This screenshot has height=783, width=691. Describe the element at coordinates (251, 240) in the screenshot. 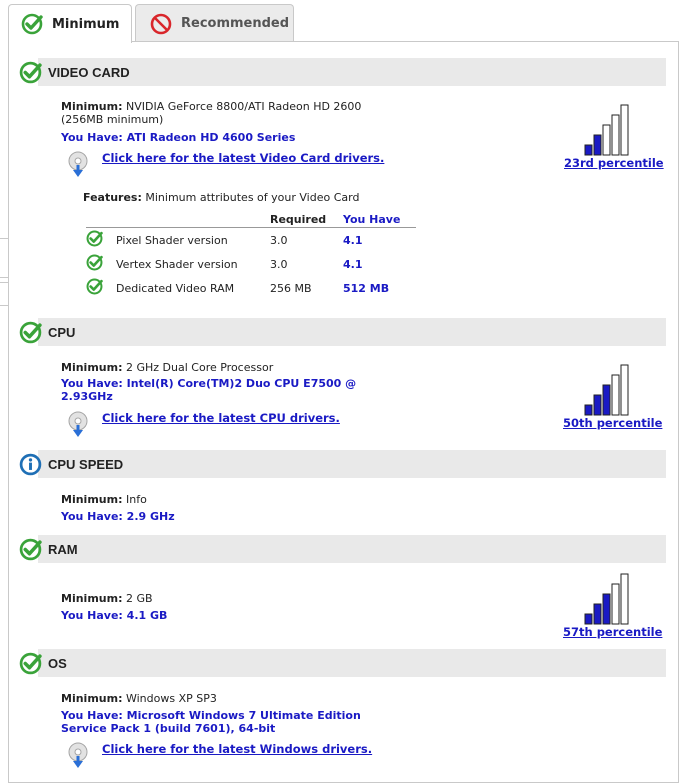

I see `table-row: Pixel Shader version 3.0 4.1` at that location.